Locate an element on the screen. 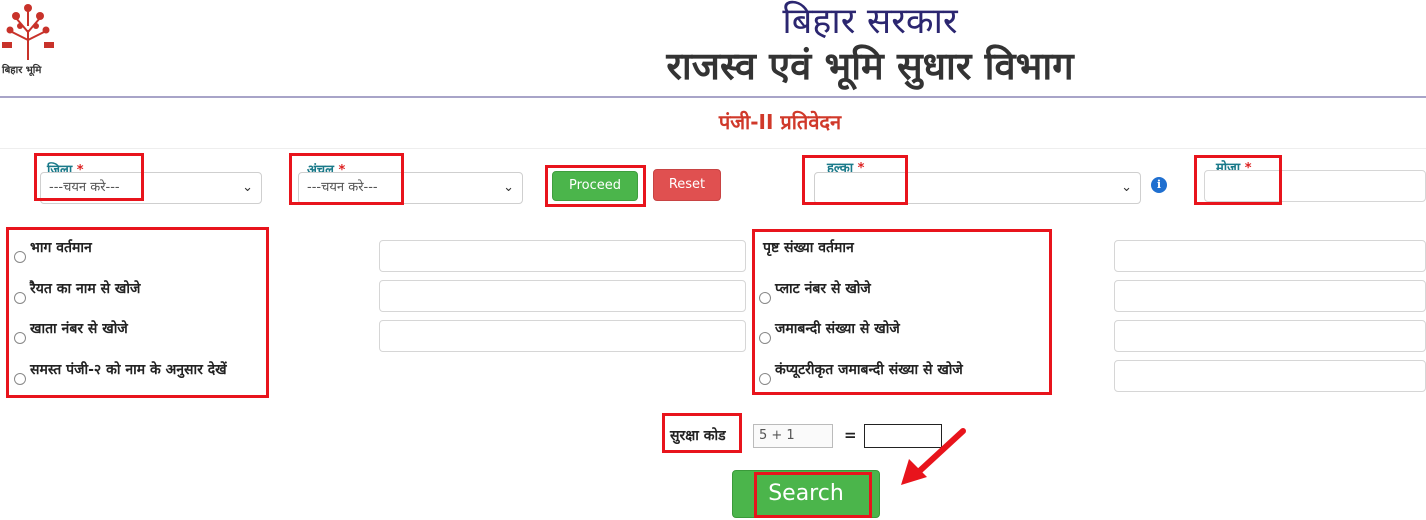  circle-select-value: ---चयन करे--- is located at coordinates (342, 187).